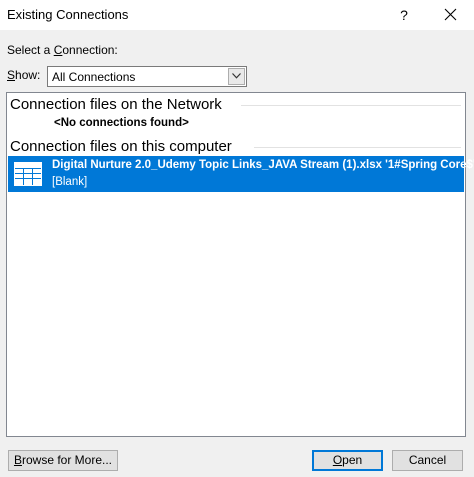 The image size is (474, 477). Describe the element at coordinates (121, 123) in the screenshot. I see `no-connections-note: <No connections found>` at that location.